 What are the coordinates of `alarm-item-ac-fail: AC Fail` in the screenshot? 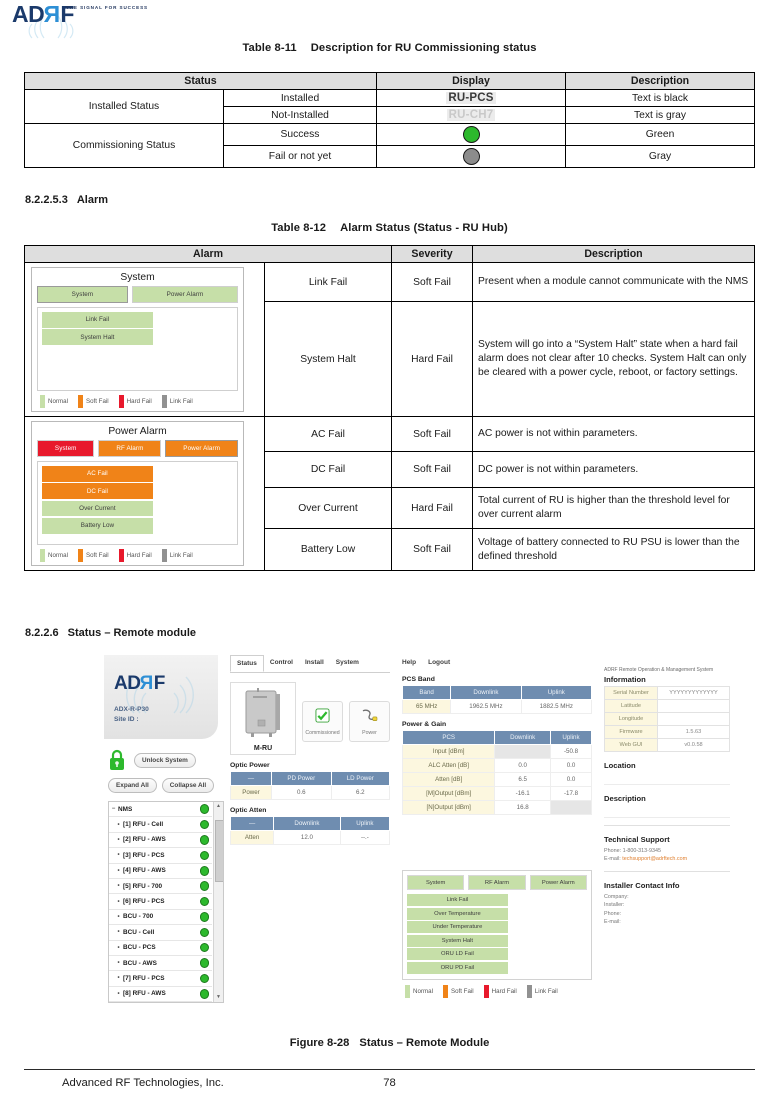 It's located at (97, 474).